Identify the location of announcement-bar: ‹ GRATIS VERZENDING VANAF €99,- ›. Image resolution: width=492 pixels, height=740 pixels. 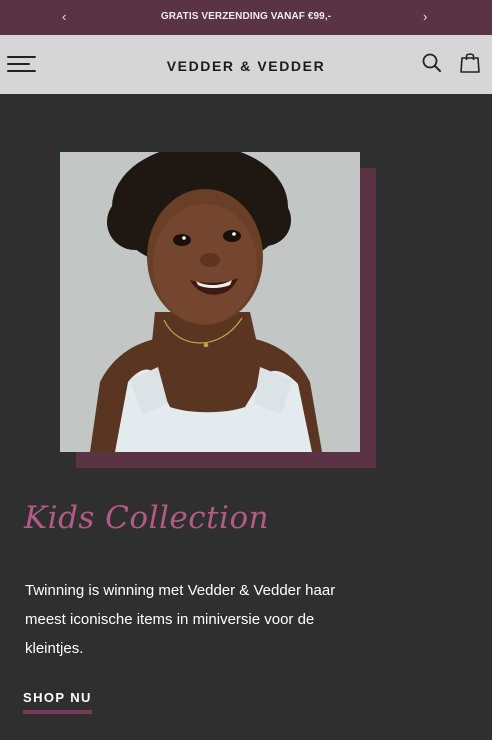
(246, 17).